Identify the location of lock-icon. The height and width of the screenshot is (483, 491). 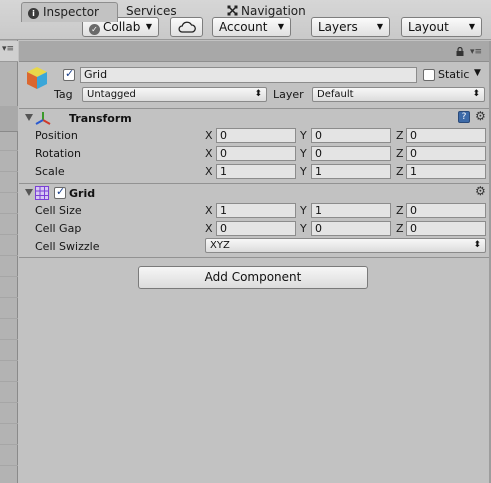
(460, 52).